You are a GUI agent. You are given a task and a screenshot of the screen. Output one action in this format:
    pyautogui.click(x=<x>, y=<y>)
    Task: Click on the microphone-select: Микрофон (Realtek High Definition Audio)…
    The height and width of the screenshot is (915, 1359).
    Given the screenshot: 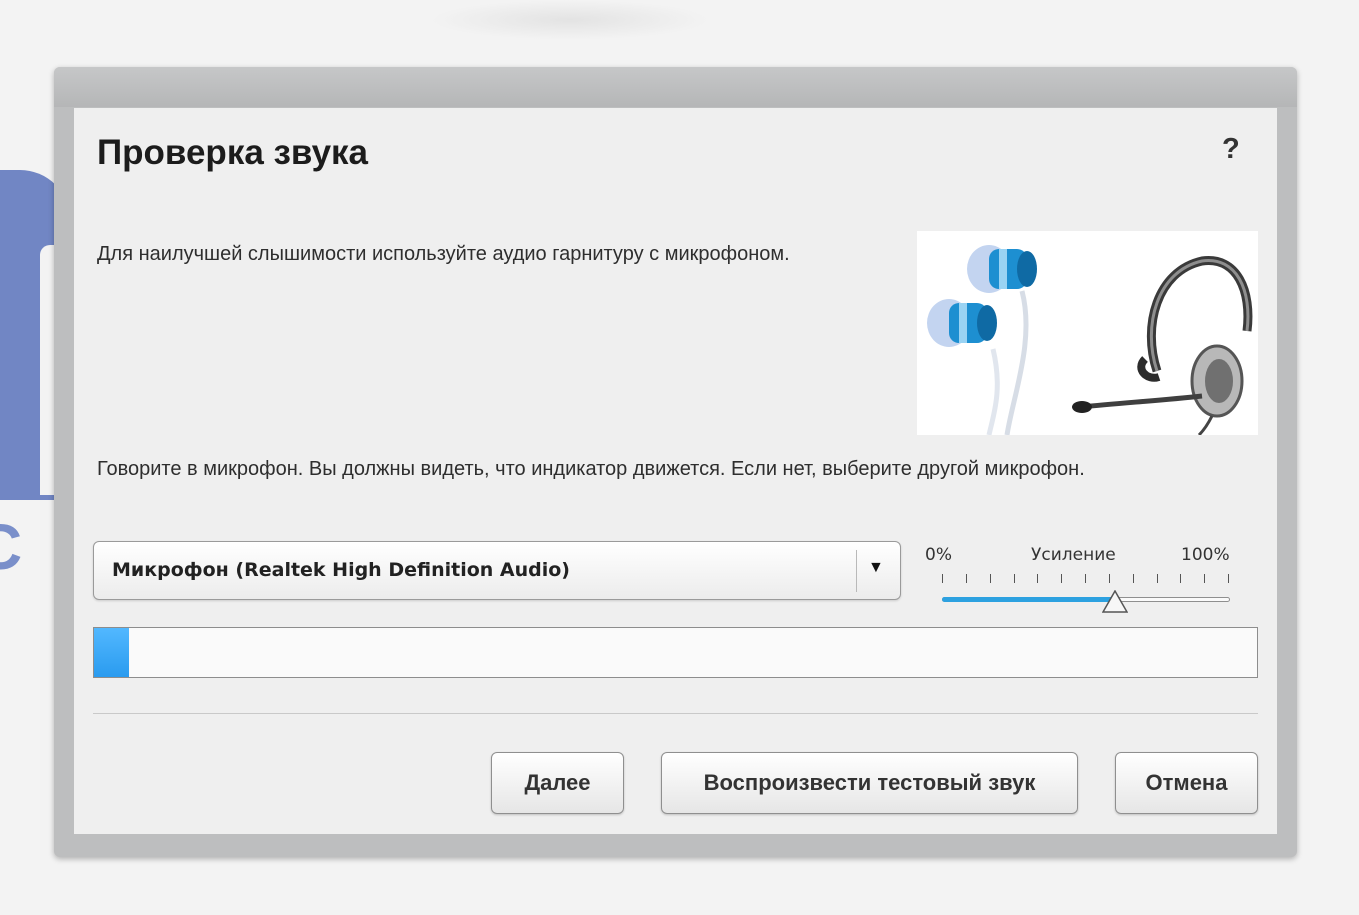 What is the action you would take?
    pyautogui.click(x=497, y=570)
    